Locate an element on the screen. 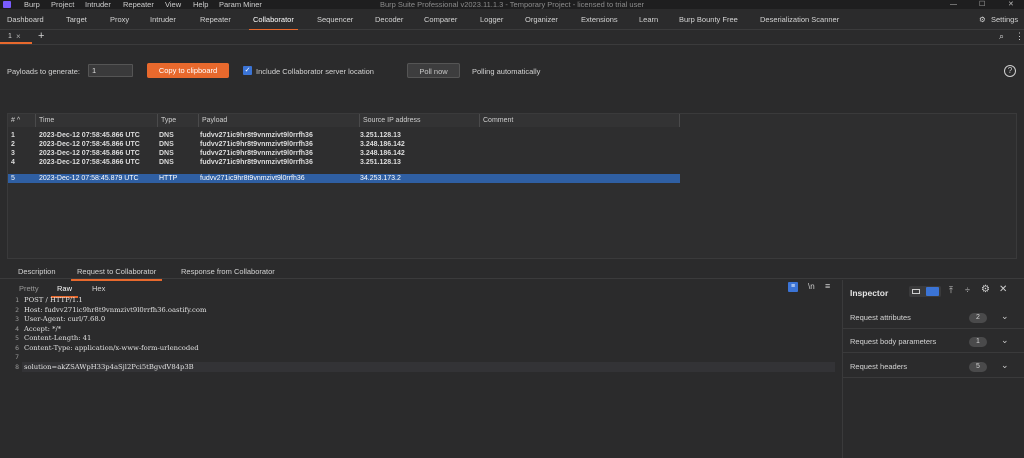 Image resolution: width=1024 pixels, height=458 pixels. include-server-checkbox: ✓ is located at coordinates (247, 70).